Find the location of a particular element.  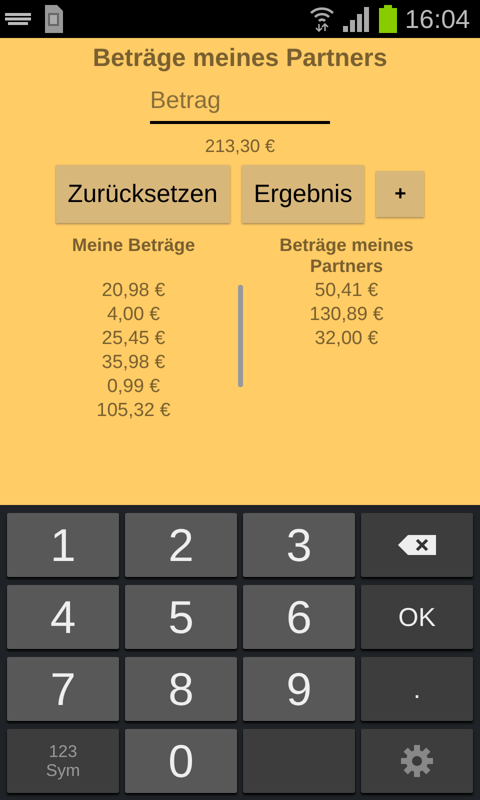

amount-entry: 50,41 € is located at coordinates (346, 291).